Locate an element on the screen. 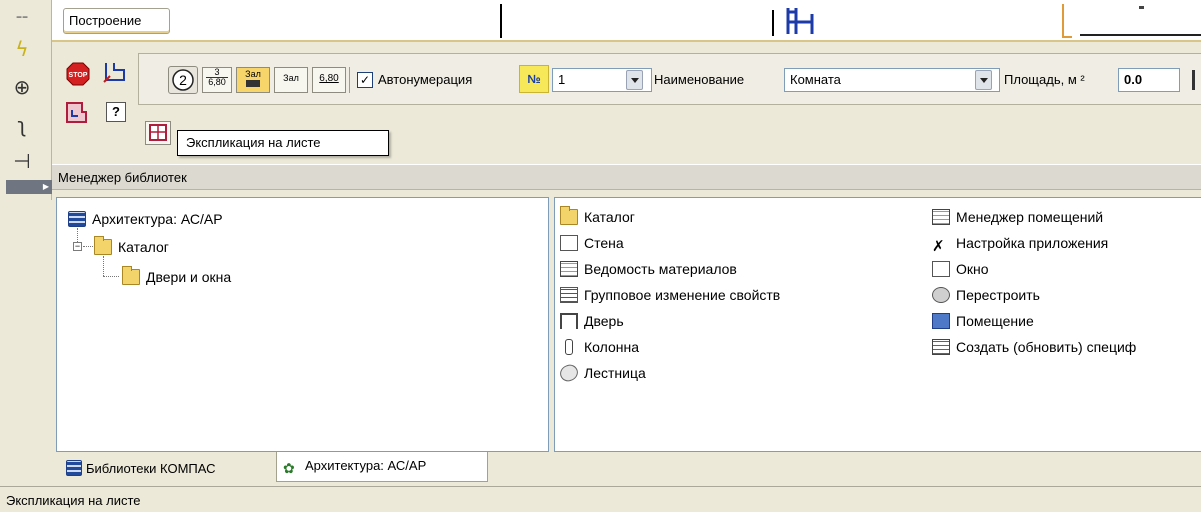 The height and width of the screenshot is (512, 1201). list-item-group-change: Групповое изменение свойств is located at coordinates (670, 296).